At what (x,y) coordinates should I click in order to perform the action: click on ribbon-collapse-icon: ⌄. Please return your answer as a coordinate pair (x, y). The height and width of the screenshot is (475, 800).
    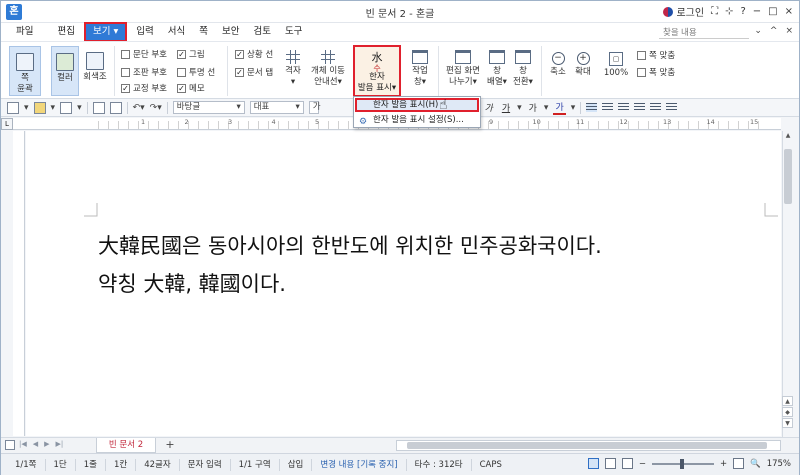
    Looking at the image, I should click on (758, 31).